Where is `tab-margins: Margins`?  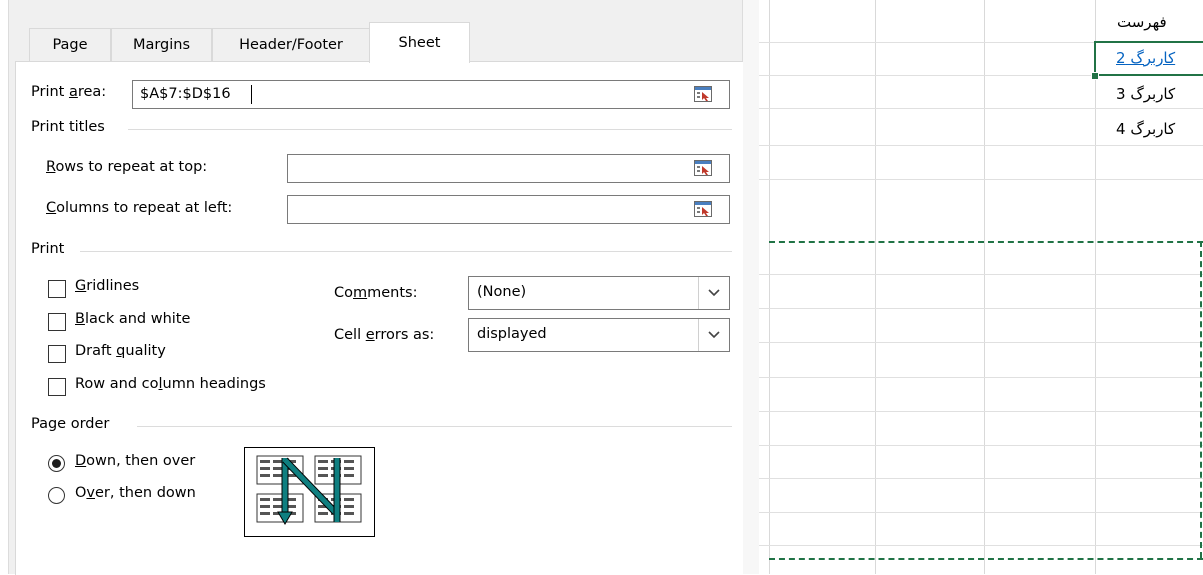
tab-margins: Margins is located at coordinates (161, 44).